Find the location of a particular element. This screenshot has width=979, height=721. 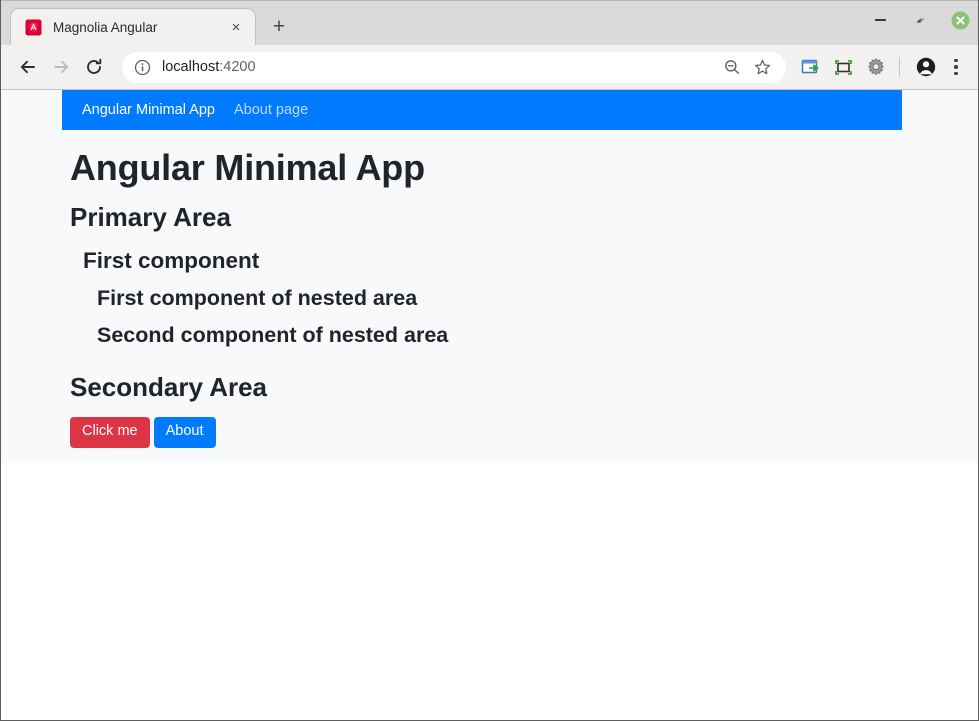

new-tab-button: + is located at coordinates (279, 26).